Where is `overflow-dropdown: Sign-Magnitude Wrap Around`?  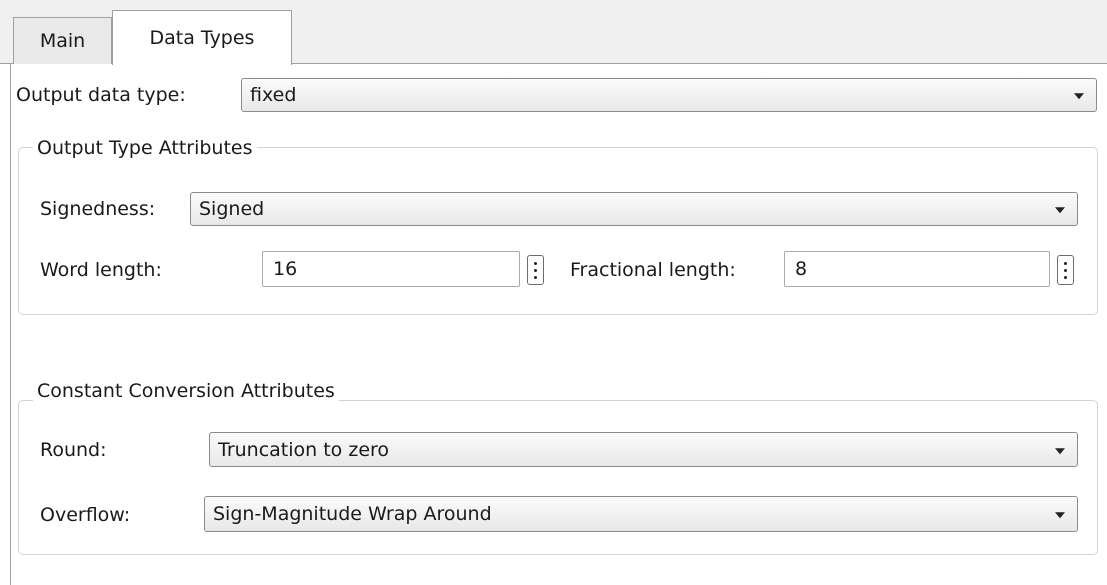
overflow-dropdown: Sign-Magnitude Wrap Around is located at coordinates (641, 514).